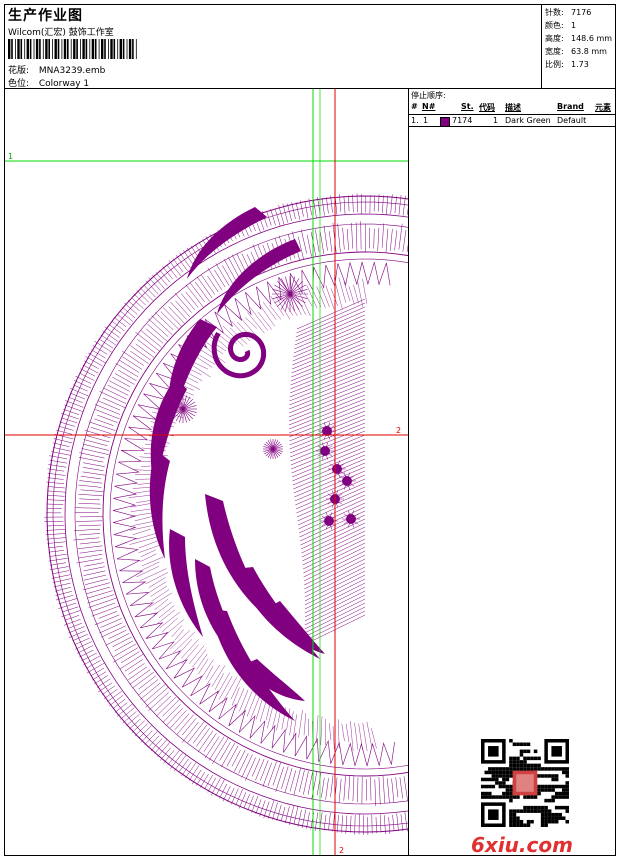  What do you see at coordinates (462, 120) in the screenshot?
I see `row-stitches: 7174` at bounding box center [462, 120].